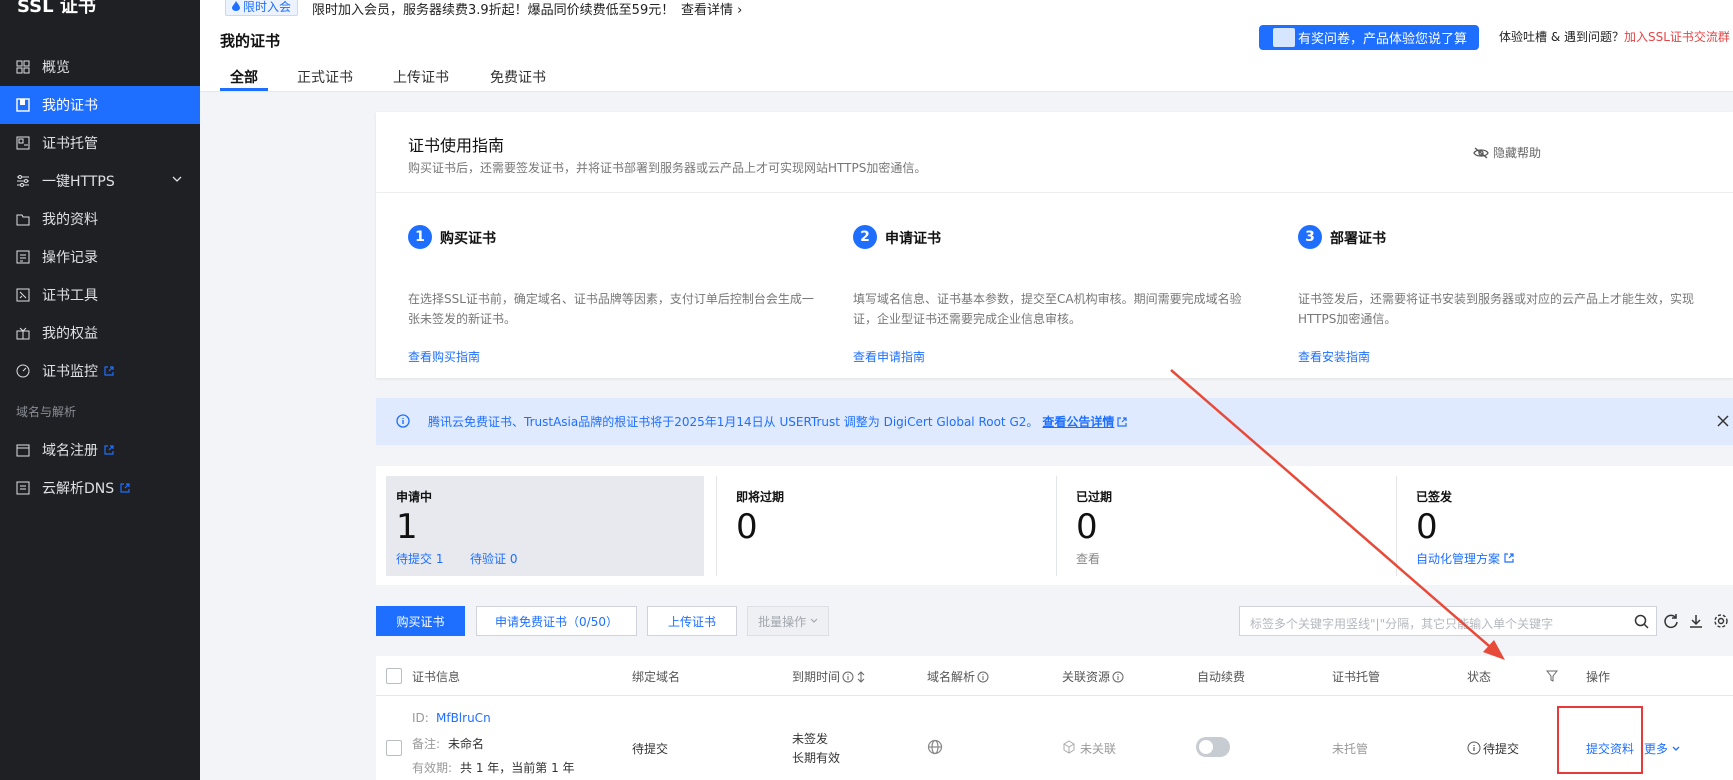 The width and height of the screenshot is (1733, 780). I want to click on guide-divider, so click(1054, 192).